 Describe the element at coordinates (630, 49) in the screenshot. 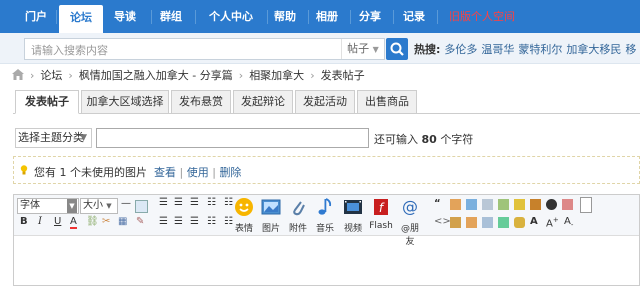

I see `hot-search-item: 移` at that location.